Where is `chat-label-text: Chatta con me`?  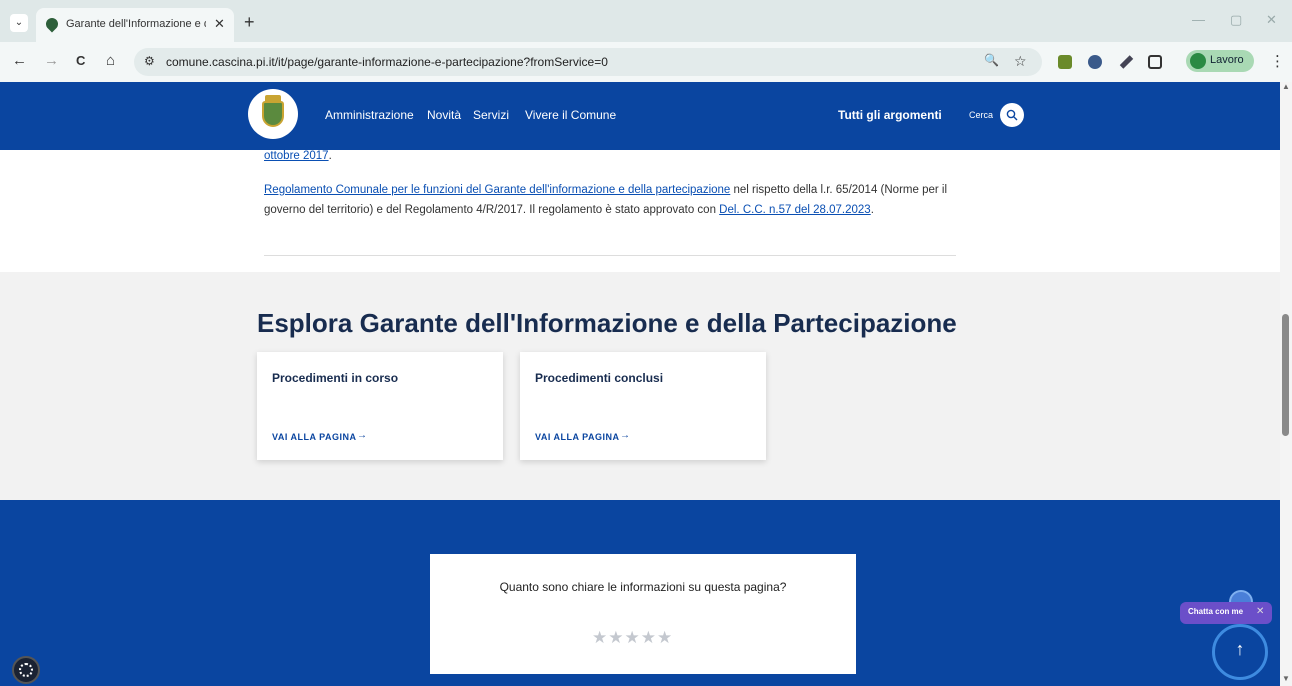
chat-label-text: Chatta con me is located at coordinates (1216, 611).